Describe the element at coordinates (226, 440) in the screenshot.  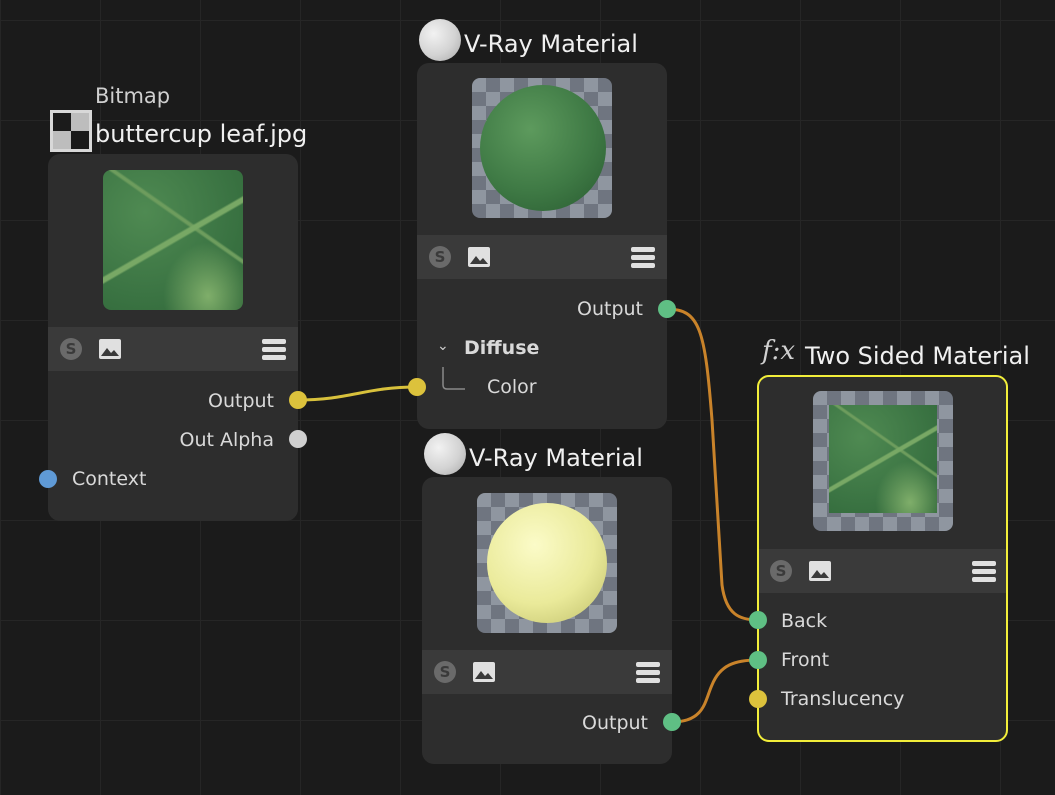
I see `bitmap-out-alpha-label: Out Alpha` at that location.